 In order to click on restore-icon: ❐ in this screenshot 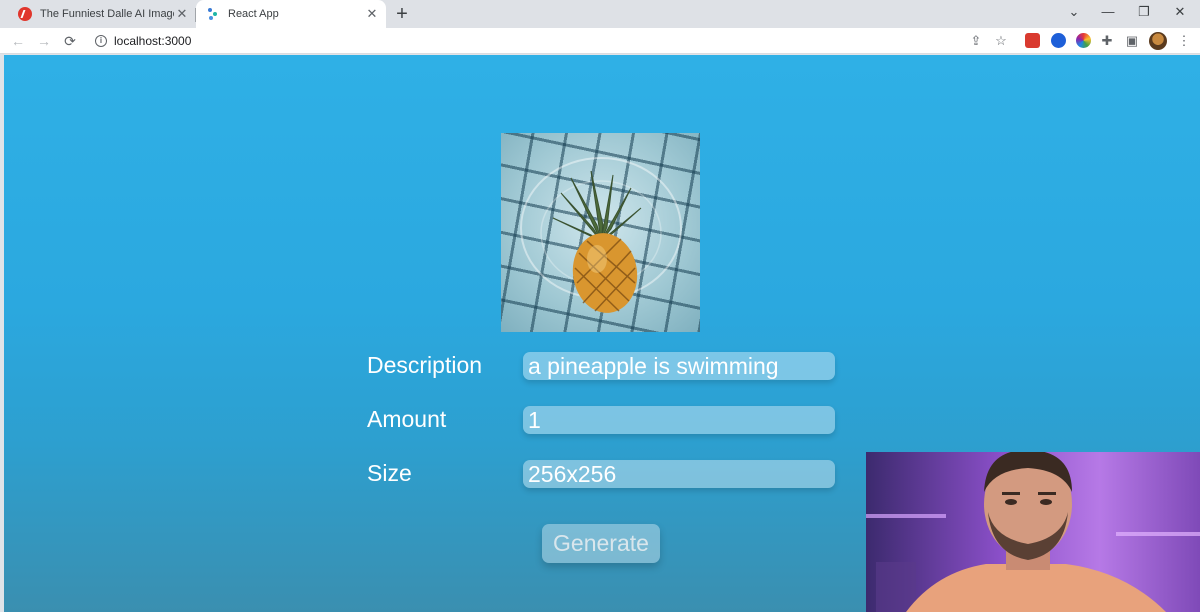, I will do `click(1144, 12)`.